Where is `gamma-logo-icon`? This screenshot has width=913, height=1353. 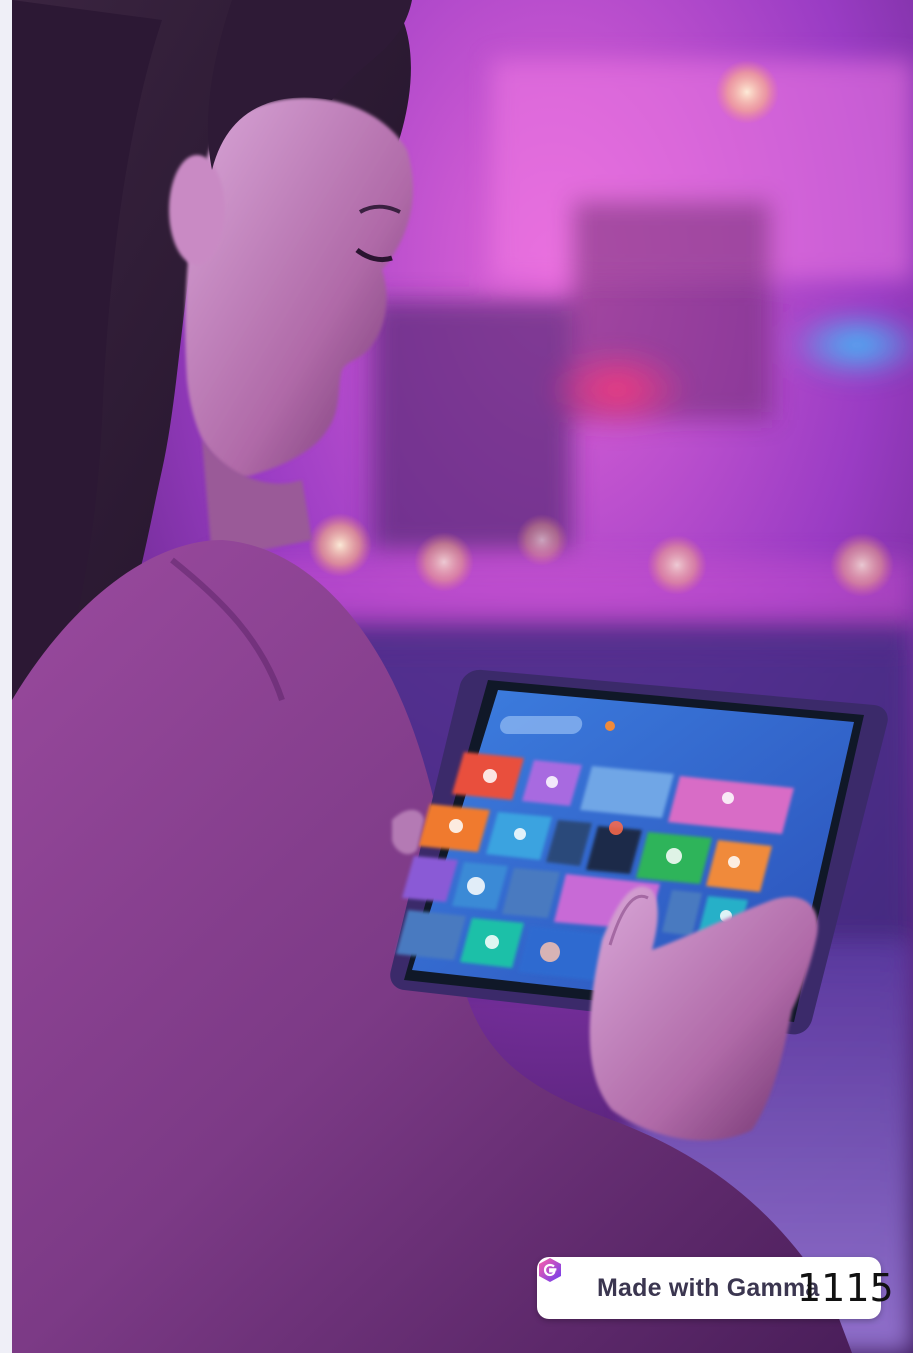
gamma-logo-icon is located at coordinates (562, 1279).